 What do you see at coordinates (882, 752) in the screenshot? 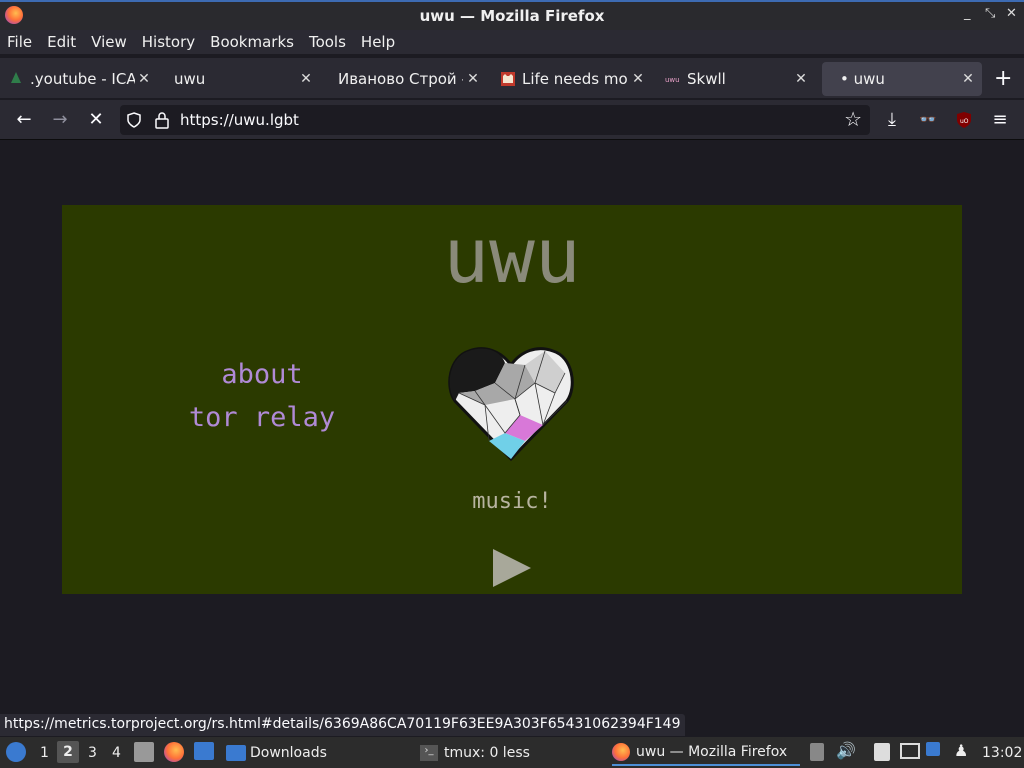
I see `clipboard-icon` at bounding box center [882, 752].